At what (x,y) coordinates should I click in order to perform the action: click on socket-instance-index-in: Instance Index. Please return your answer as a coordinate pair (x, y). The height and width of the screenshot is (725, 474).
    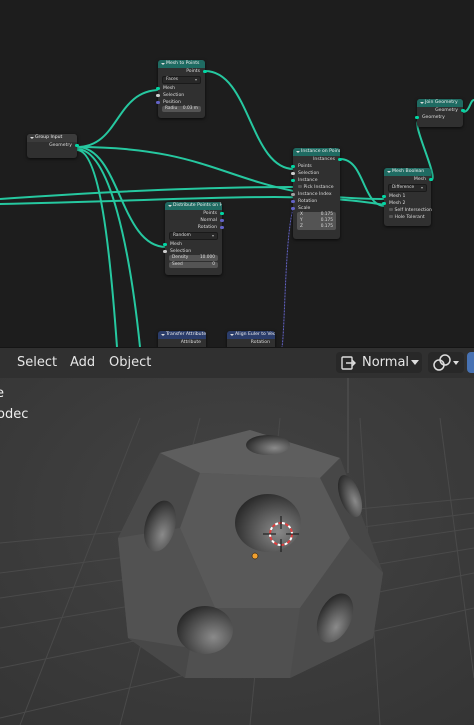
    Looking at the image, I should click on (315, 194).